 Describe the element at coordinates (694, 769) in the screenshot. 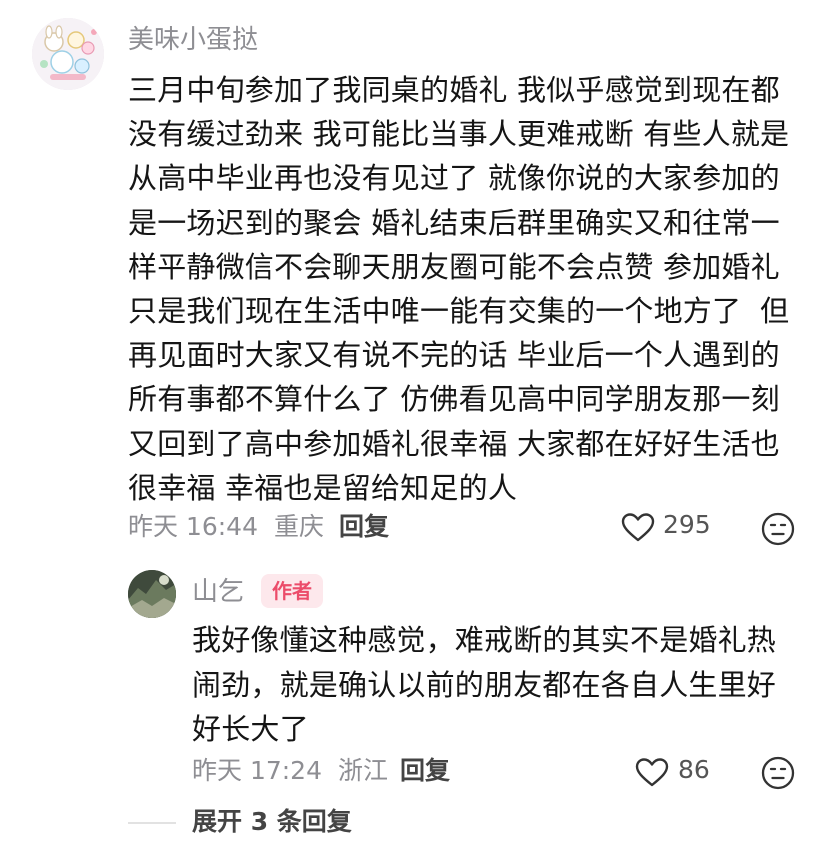

I see `reply-like-count: 86` at that location.